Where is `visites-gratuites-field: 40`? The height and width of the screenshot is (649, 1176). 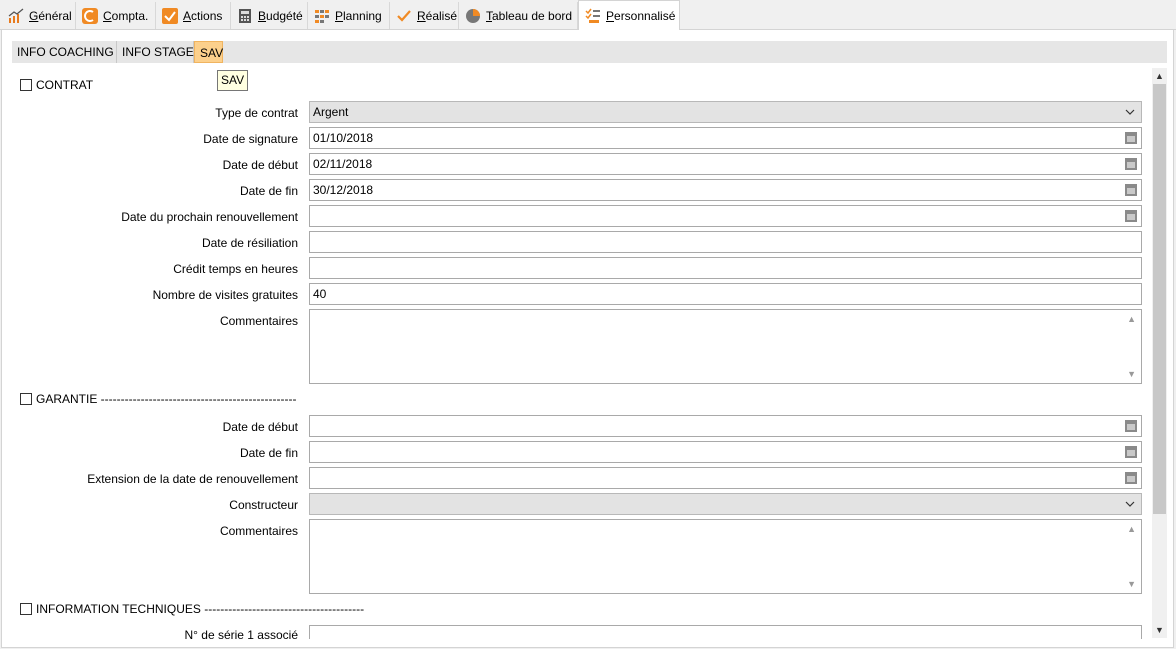
visites-gratuites-field: 40 is located at coordinates (725, 294).